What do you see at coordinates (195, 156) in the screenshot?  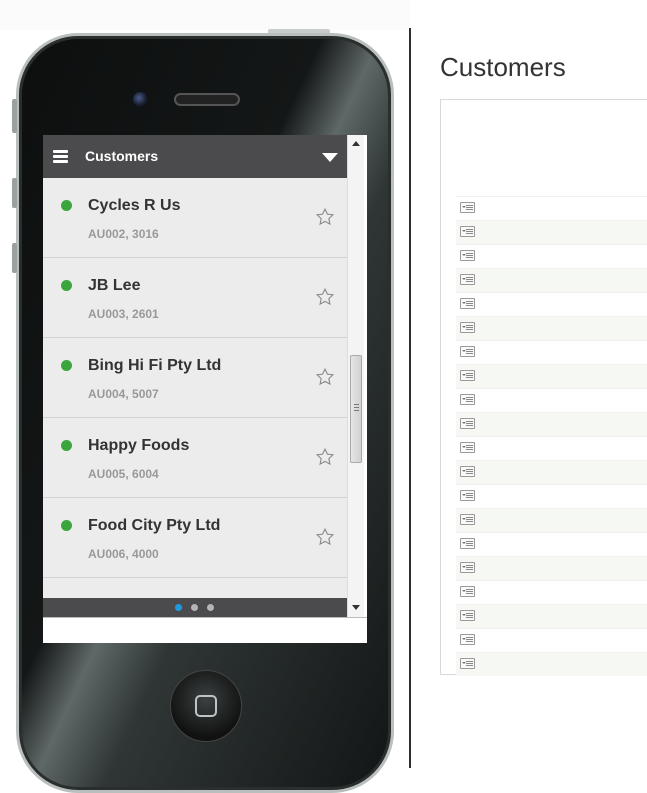 I see `app-header: Customers` at bounding box center [195, 156].